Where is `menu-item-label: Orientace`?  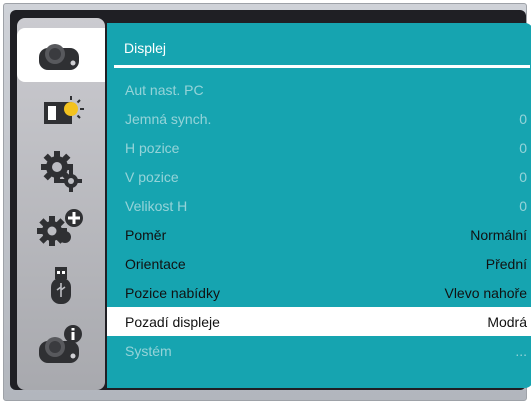
menu-item-label: Orientace is located at coordinates (155, 263).